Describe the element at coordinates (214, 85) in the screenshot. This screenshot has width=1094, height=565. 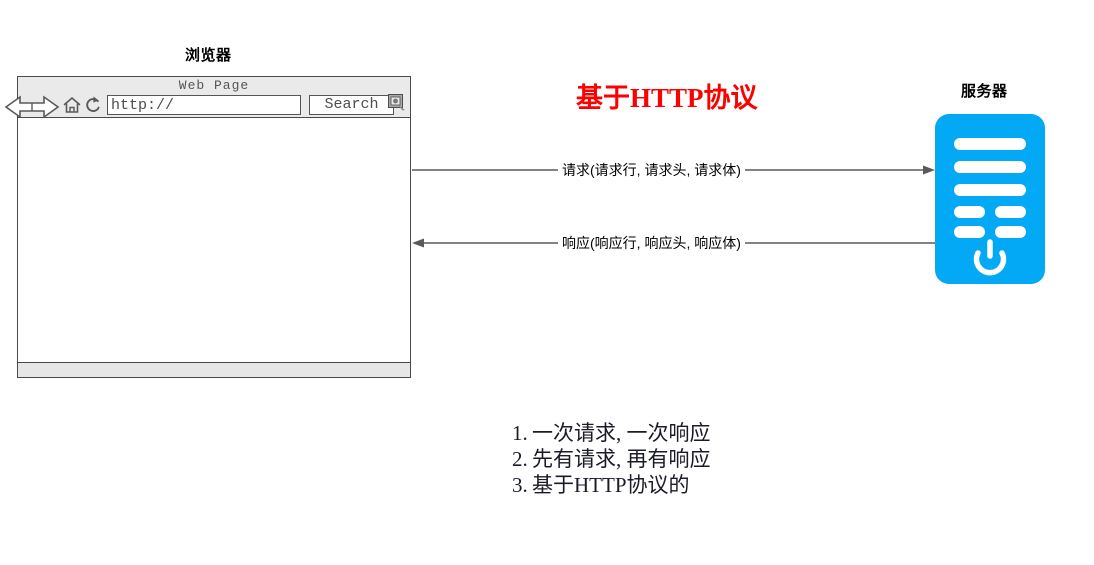
I see `browser-page-title: Web Page` at that location.